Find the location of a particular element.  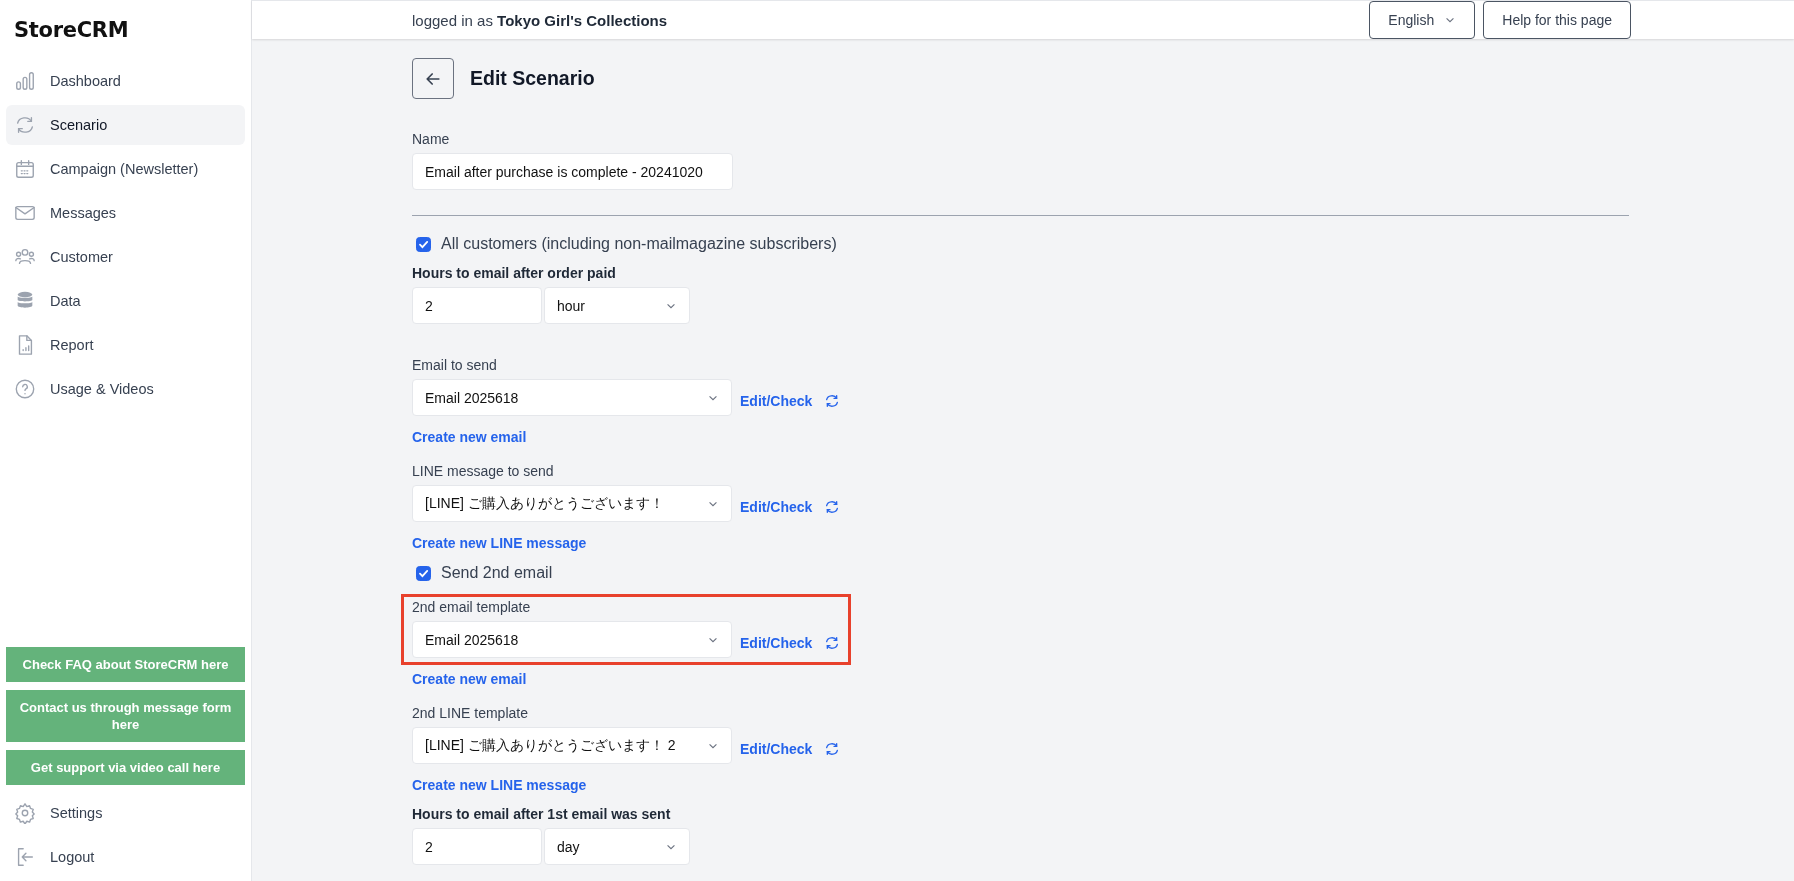

language-dropdown: English is located at coordinates (1422, 20).